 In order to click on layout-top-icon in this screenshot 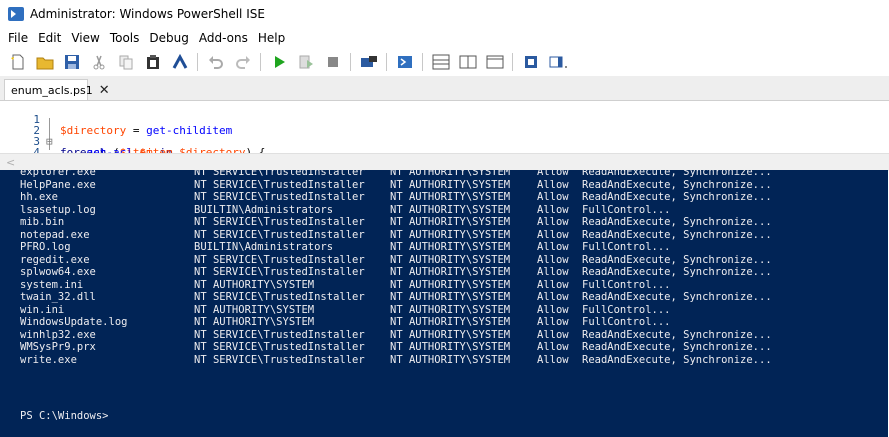, I will do `click(441, 62)`.